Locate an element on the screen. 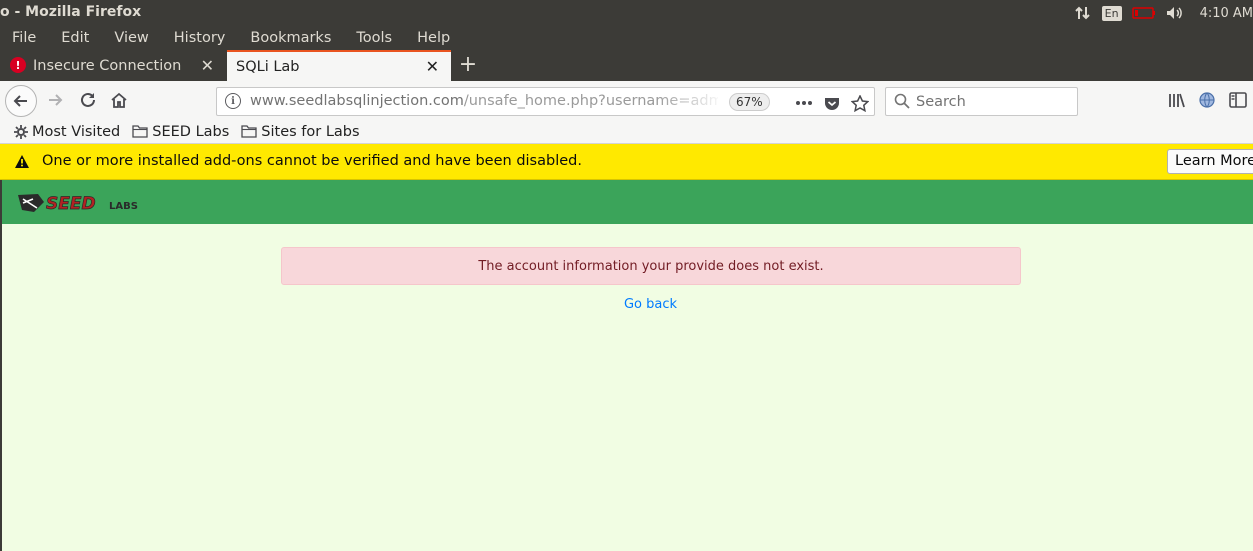  site-header: SEED LABS is located at coordinates (627, 202).